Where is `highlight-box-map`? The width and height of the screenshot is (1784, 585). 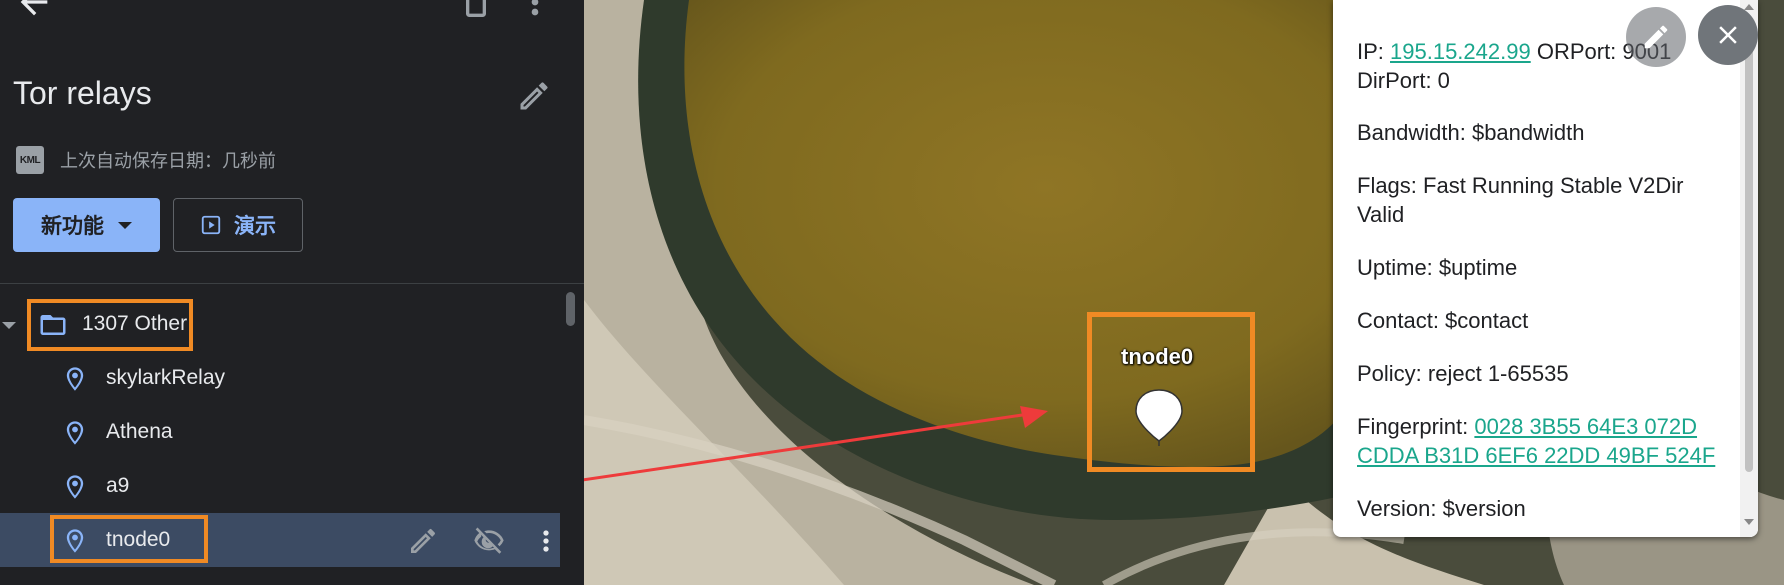 highlight-box-map is located at coordinates (1171, 392).